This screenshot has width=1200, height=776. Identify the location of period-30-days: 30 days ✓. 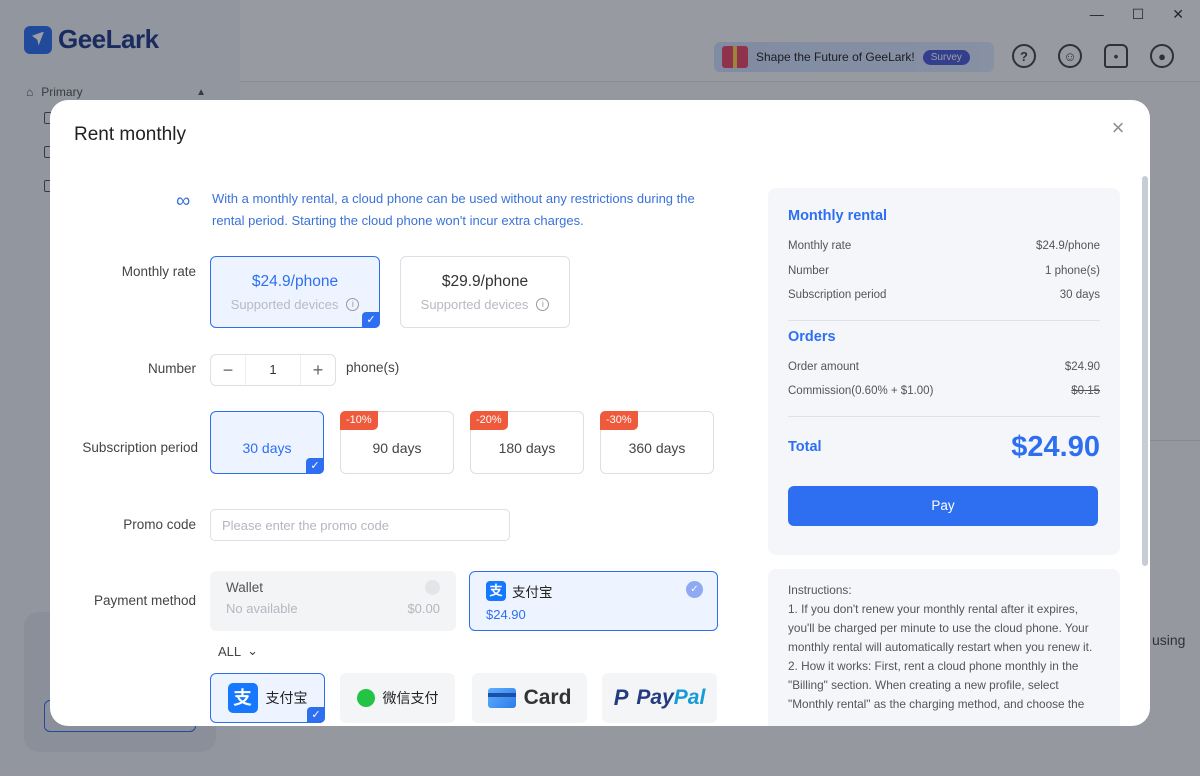
(267, 442).